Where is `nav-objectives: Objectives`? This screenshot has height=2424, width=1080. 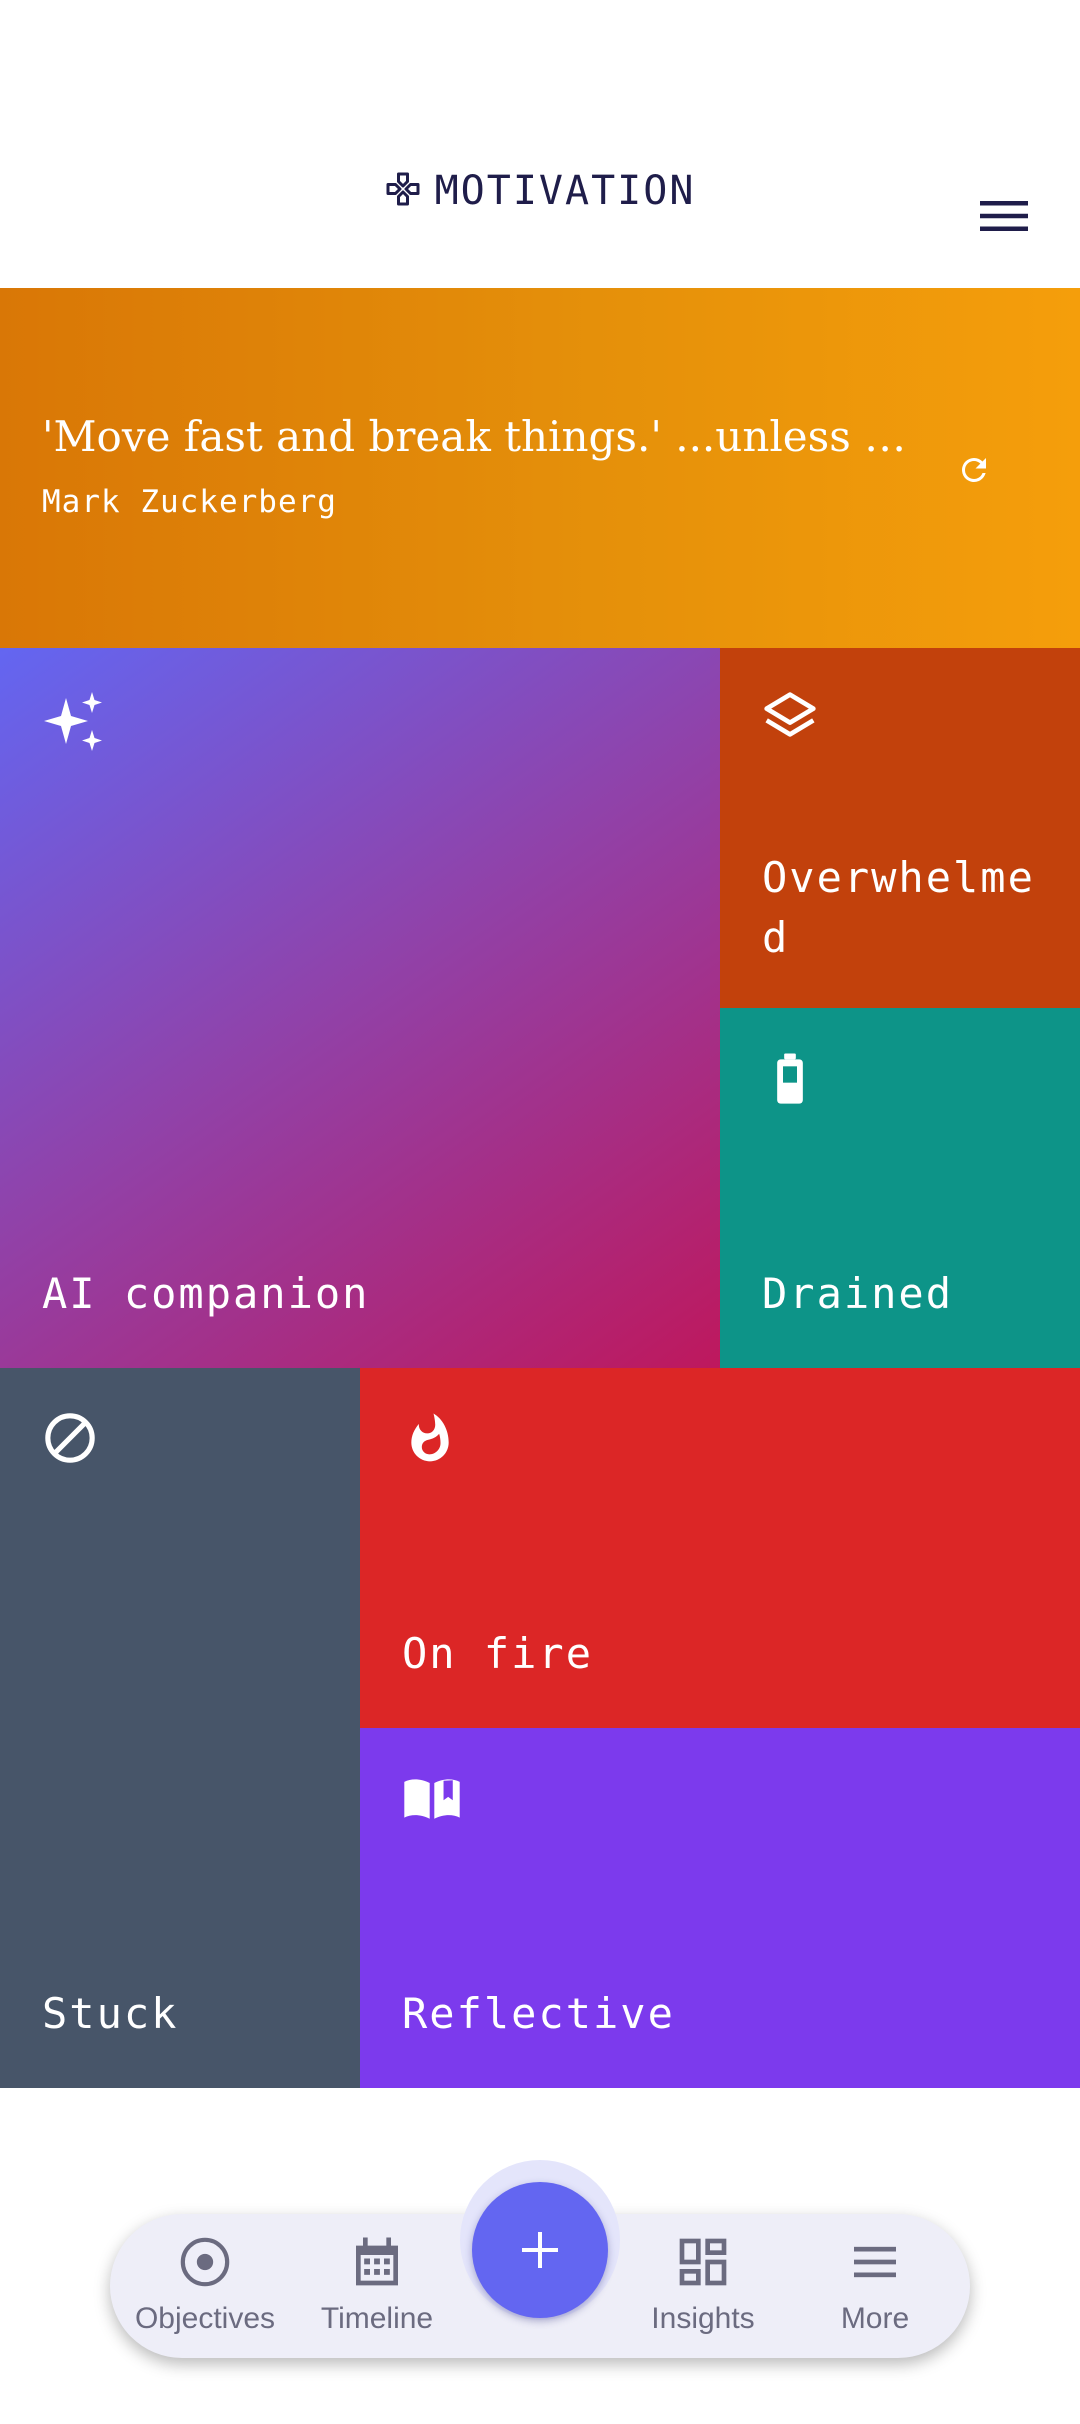
nav-objectives: Objectives is located at coordinates (205, 2288).